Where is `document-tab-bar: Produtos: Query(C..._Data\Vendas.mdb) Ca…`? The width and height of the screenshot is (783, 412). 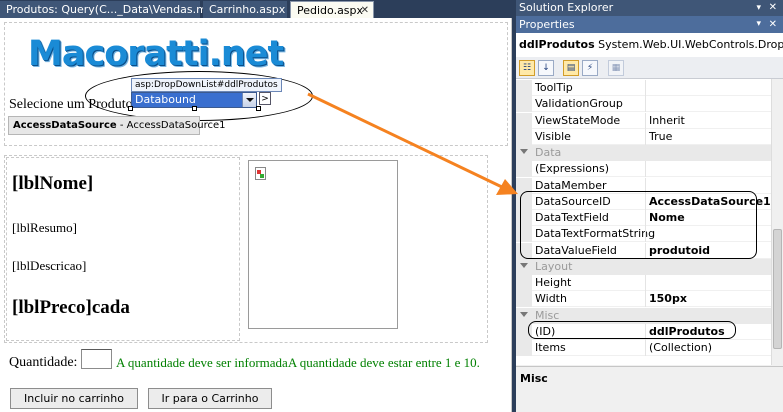
document-tab-bar: Produtos: Query(C..._Data\Vendas.mdb) Ca… is located at coordinates (256, 9).